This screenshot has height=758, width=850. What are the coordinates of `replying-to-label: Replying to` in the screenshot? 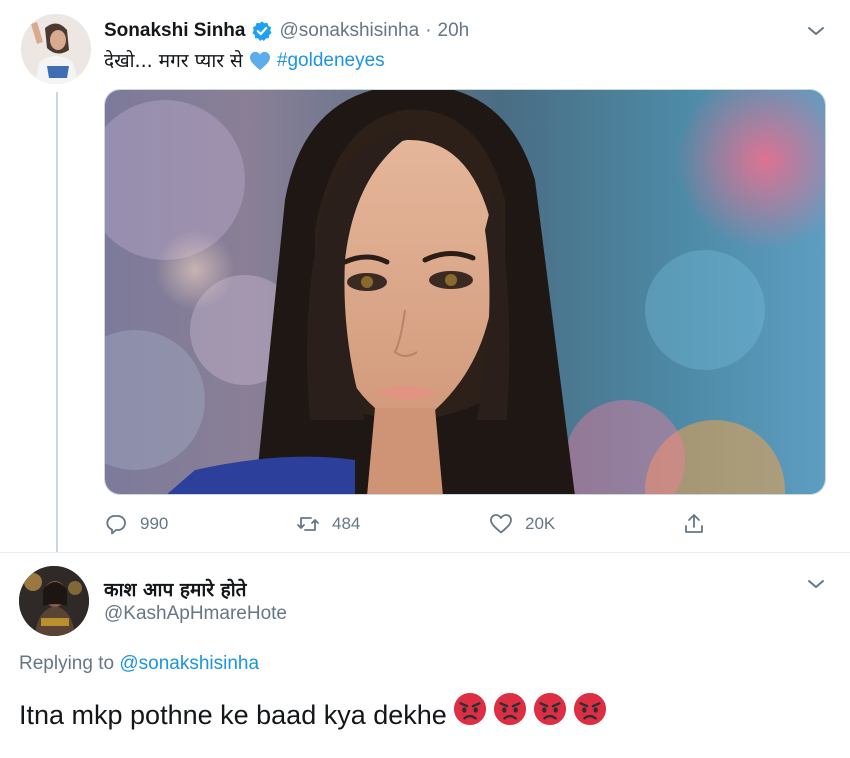 It's located at (67, 663).